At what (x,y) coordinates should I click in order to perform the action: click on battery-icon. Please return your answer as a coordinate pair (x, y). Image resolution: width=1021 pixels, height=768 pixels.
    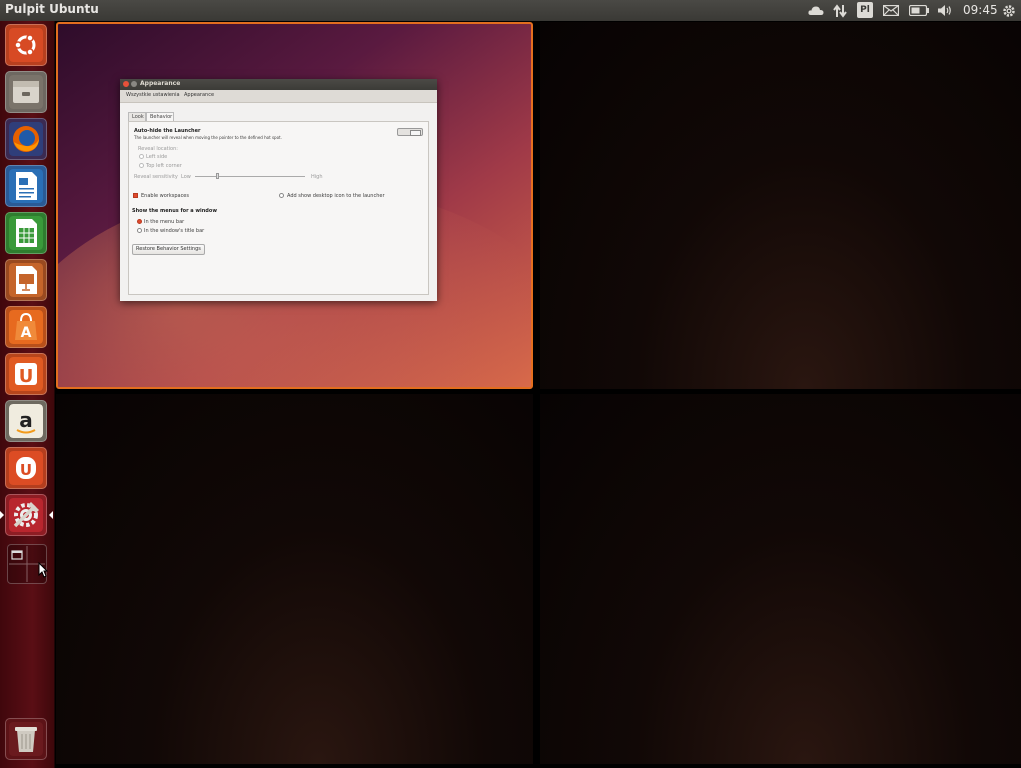
    Looking at the image, I should click on (919, 10).